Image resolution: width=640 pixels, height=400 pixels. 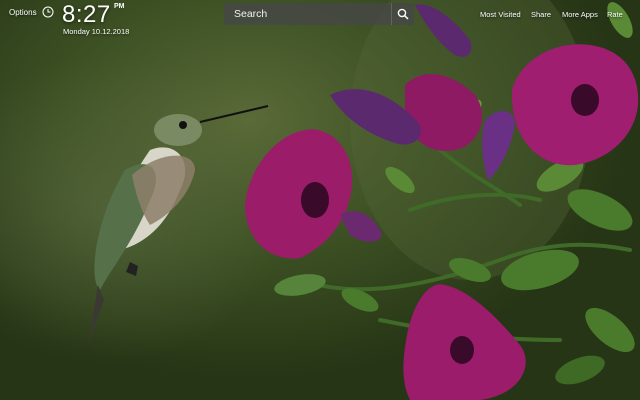 I want to click on clock-ampm: PM, so click(x=119, y=6).